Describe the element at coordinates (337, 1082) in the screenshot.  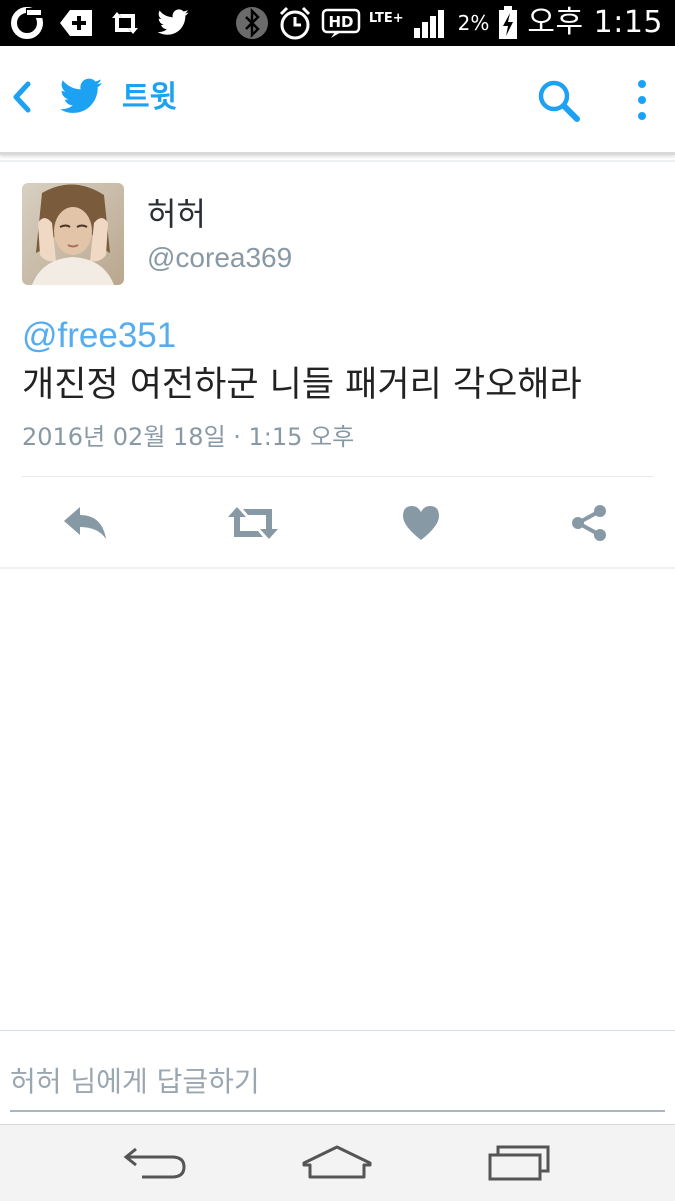
I see `reply-input` at that location.